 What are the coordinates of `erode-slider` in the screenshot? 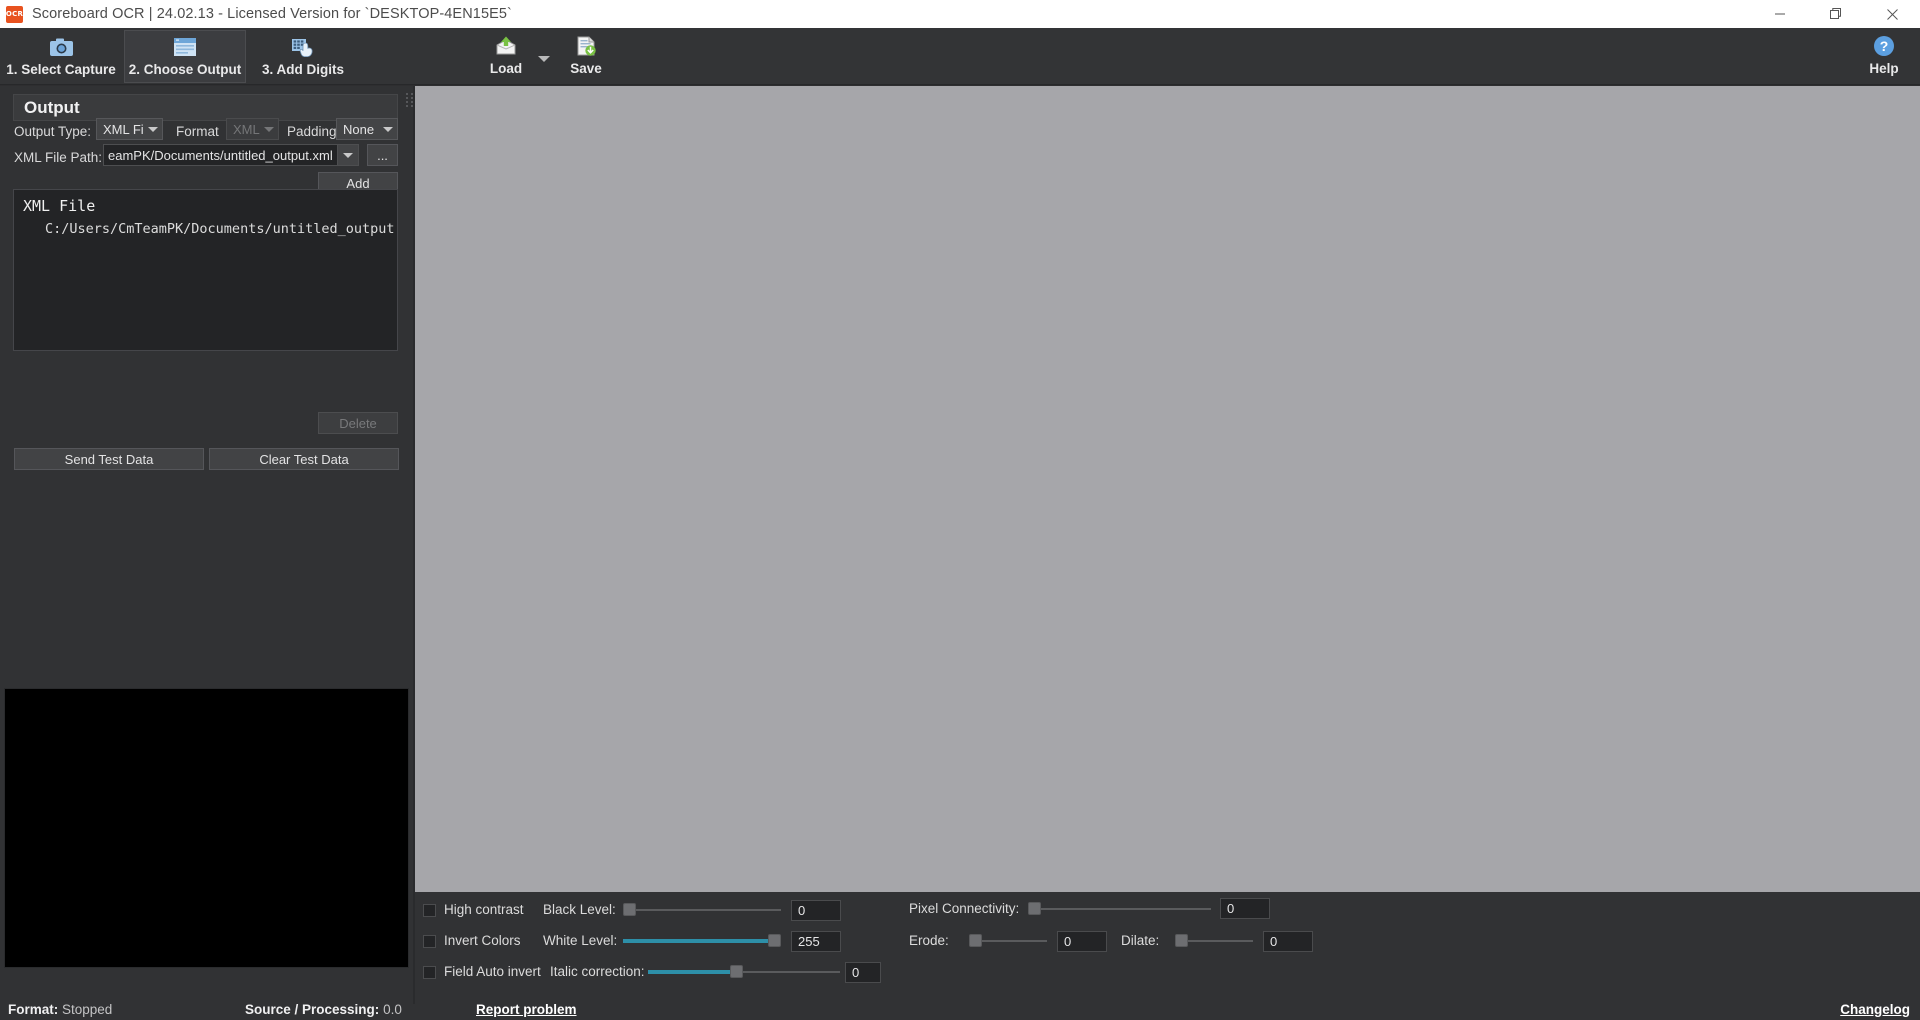 It's located at (1008, 941).